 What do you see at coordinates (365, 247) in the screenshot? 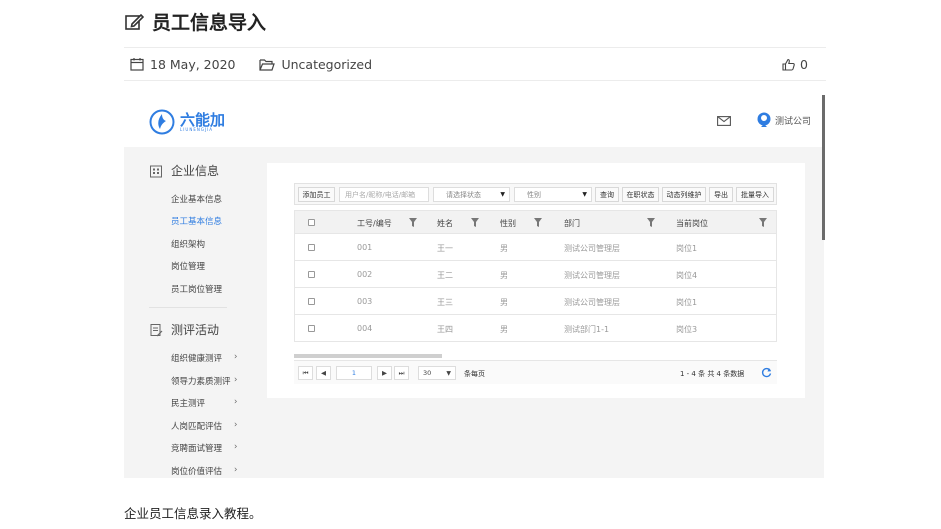
I see `cell-id: 001` at bounding box center [365, 247].